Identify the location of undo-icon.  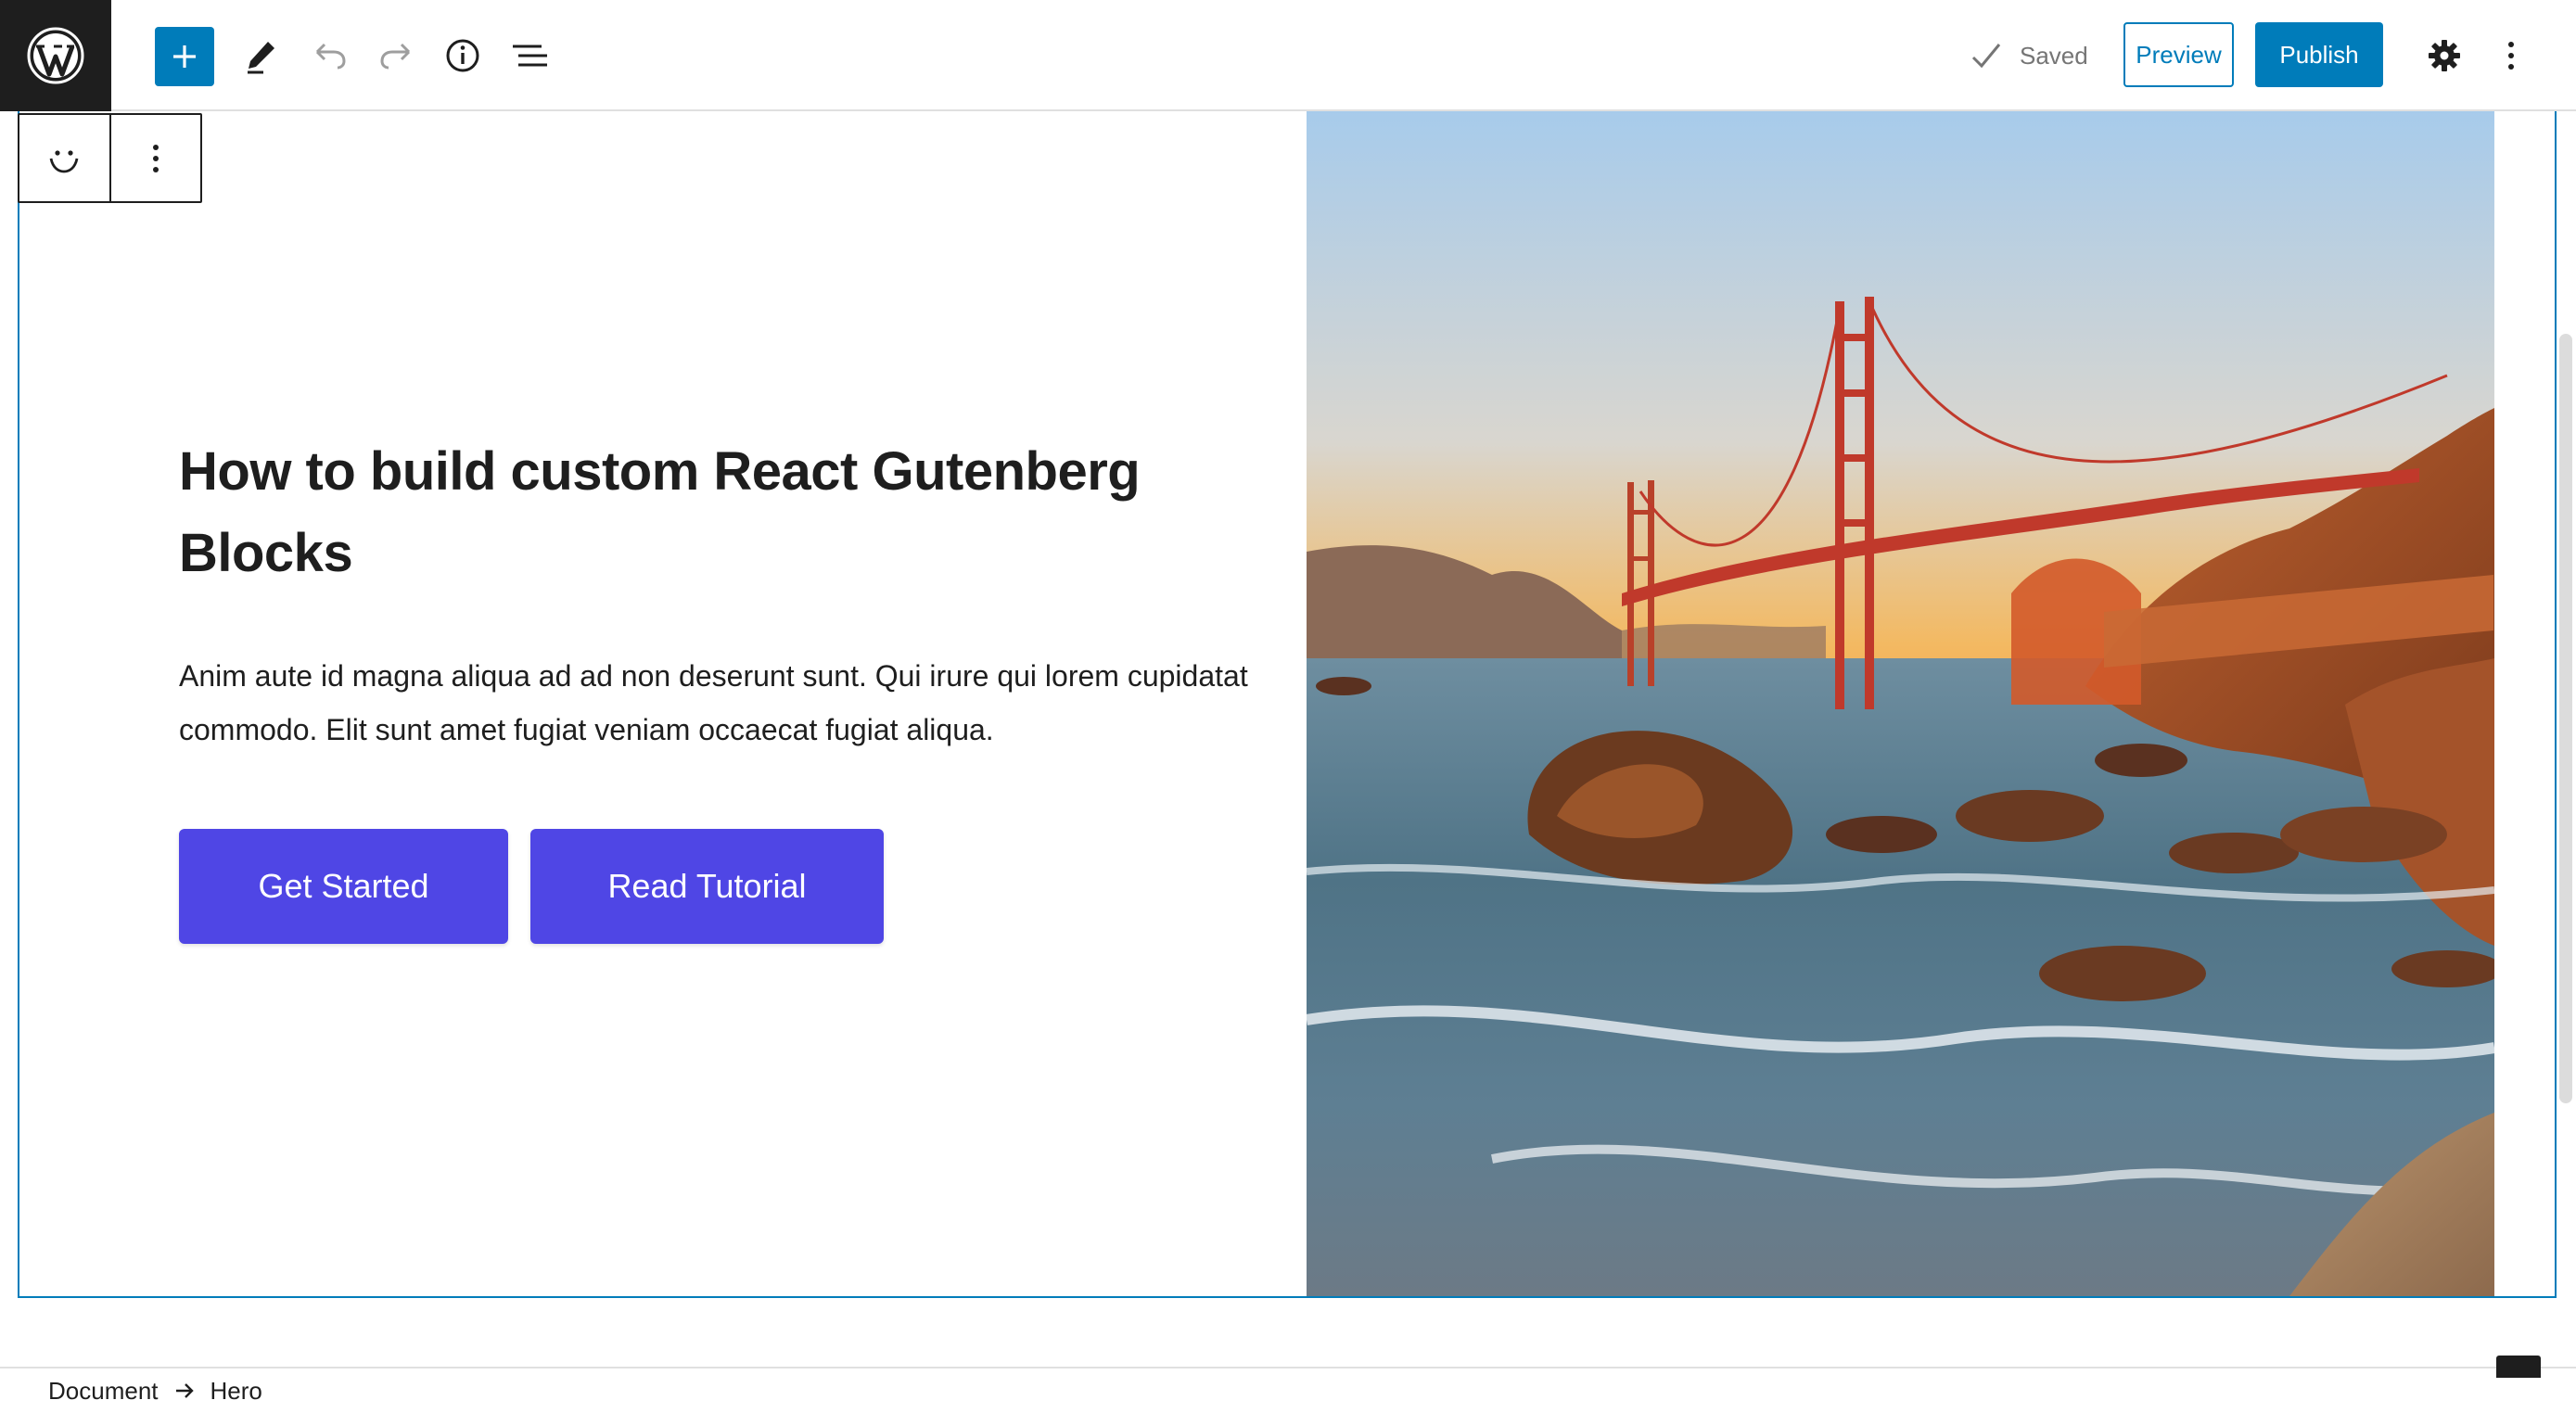
(331, 56).